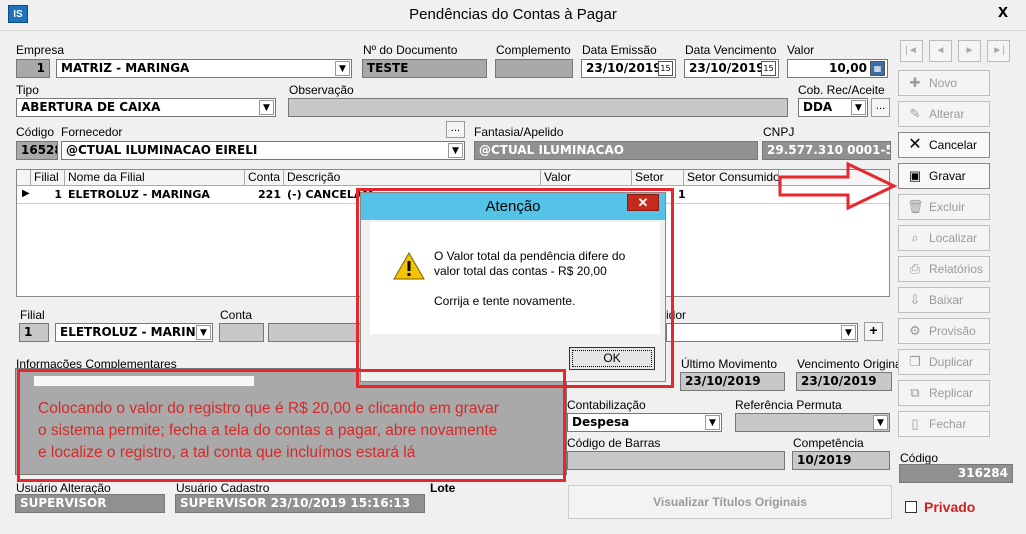 The image size is (1026, 534). I want to click on venc-original-field: 23/10/2019, so click(844, 381).